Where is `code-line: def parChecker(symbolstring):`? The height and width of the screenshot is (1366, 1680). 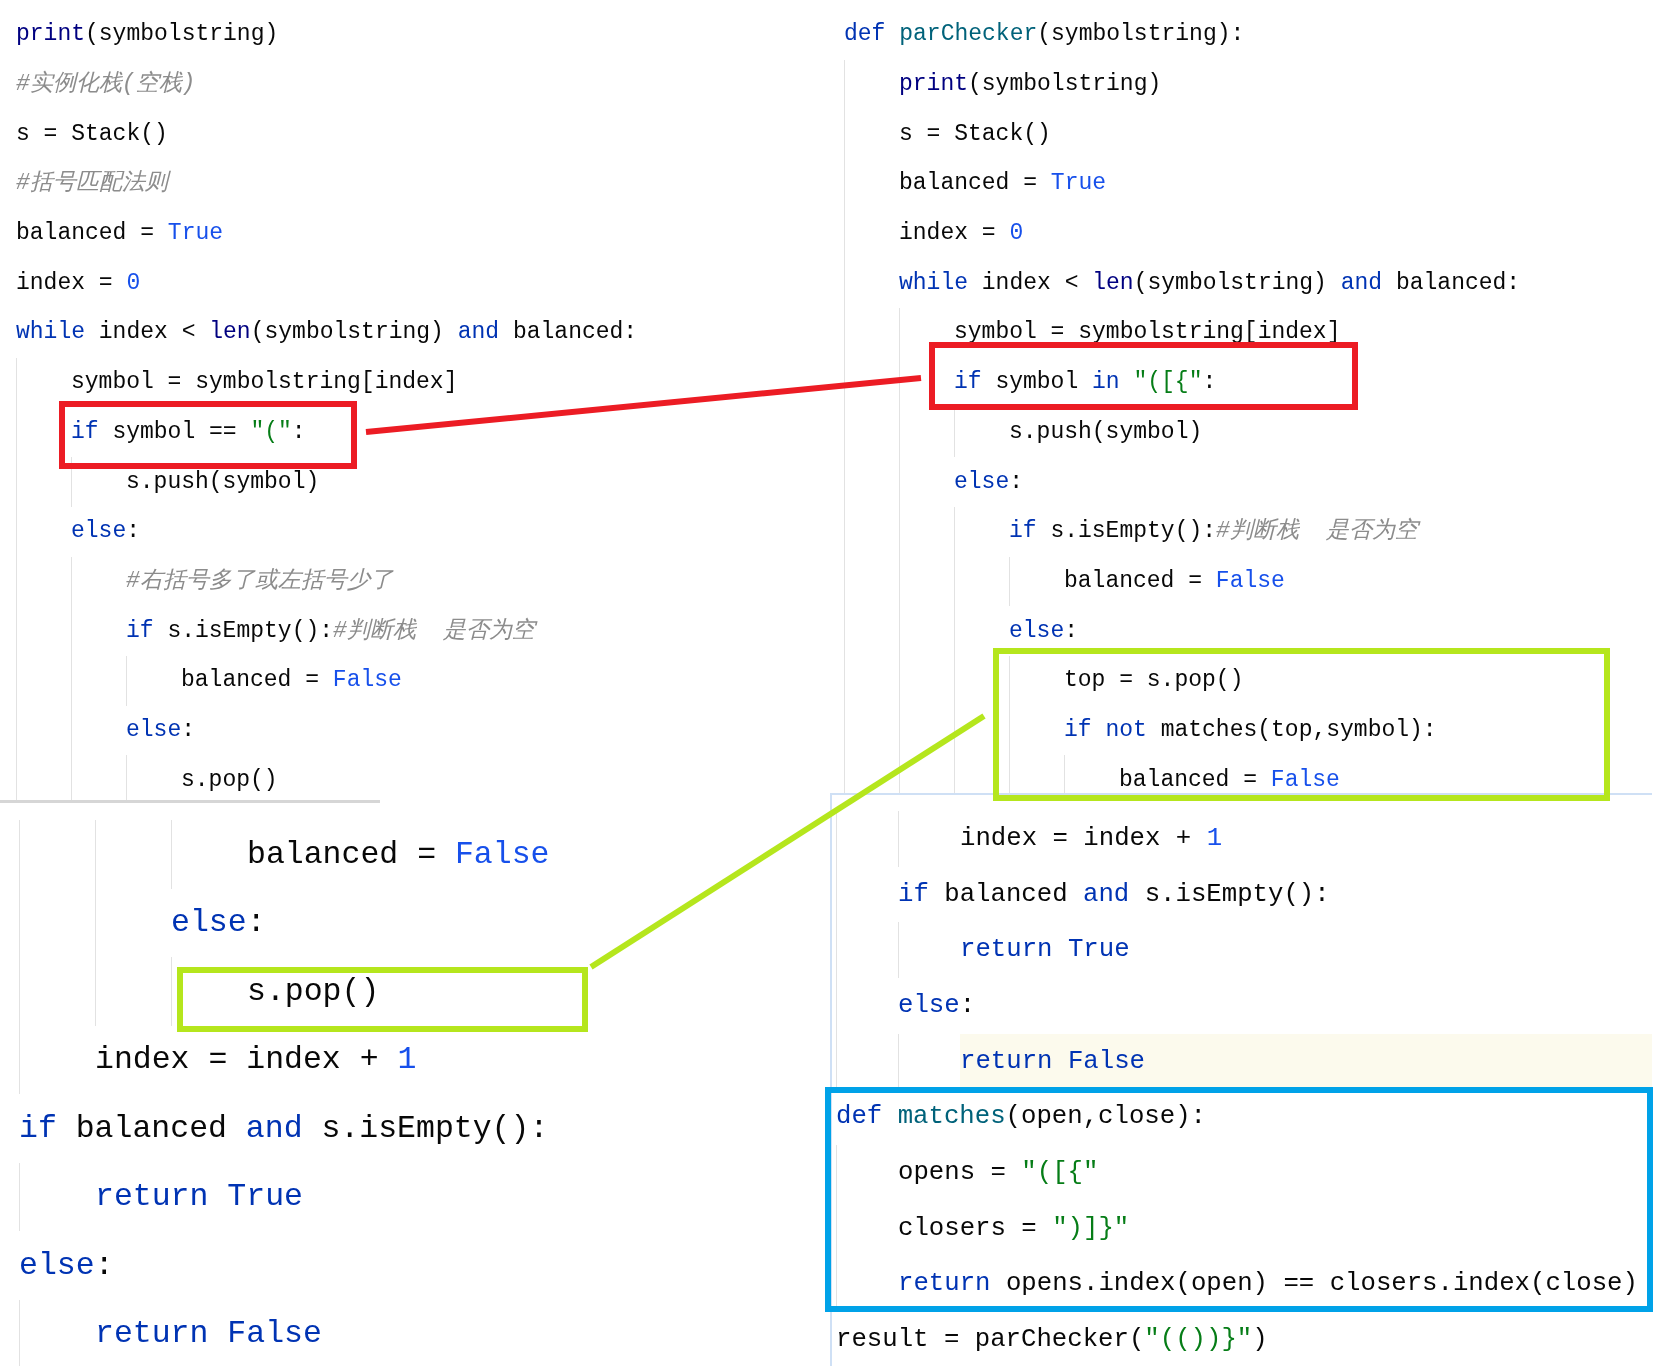
code-line: def parChecker(symbolstring): is located at coordinates (1044, 35).